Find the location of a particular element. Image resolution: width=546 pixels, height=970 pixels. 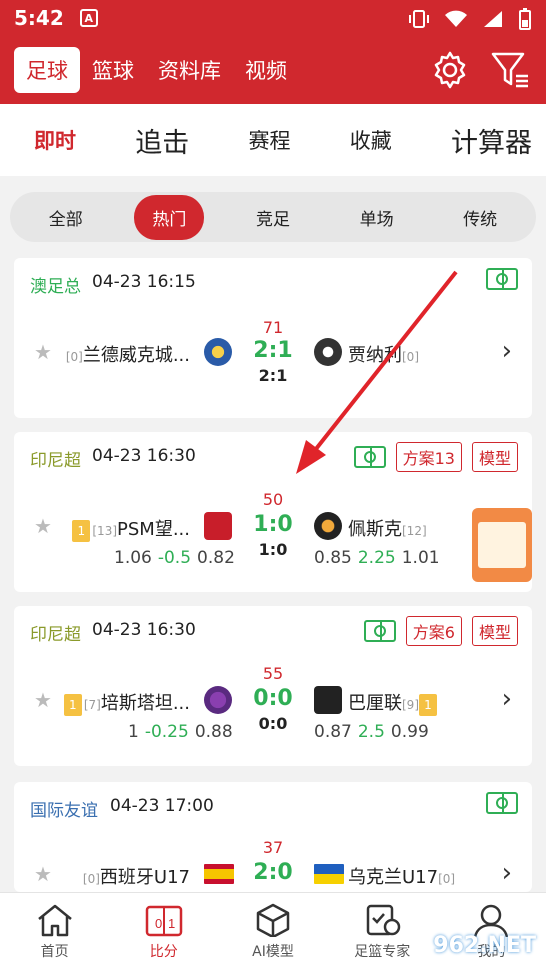

plan-tag: 方案6 is located at coordinates (433, 631).